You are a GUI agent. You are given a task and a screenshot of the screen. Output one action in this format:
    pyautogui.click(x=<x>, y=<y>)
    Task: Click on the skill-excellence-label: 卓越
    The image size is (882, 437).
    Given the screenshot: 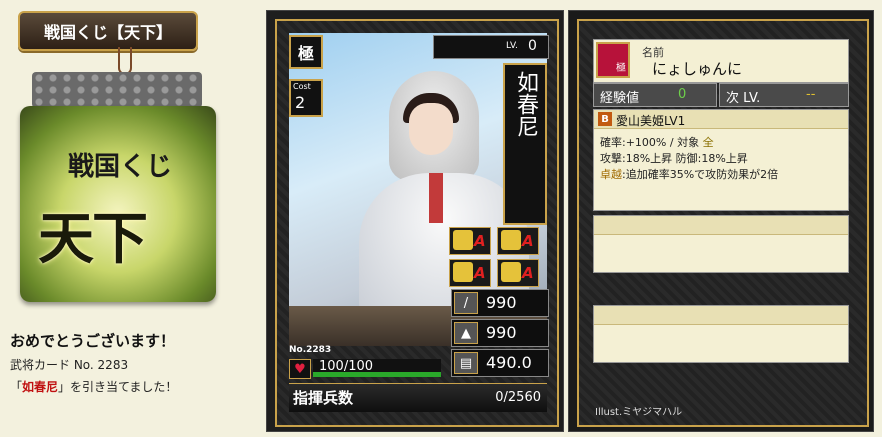 What is the action you would take?
    pyautogui.click(x=611, y=174)
    